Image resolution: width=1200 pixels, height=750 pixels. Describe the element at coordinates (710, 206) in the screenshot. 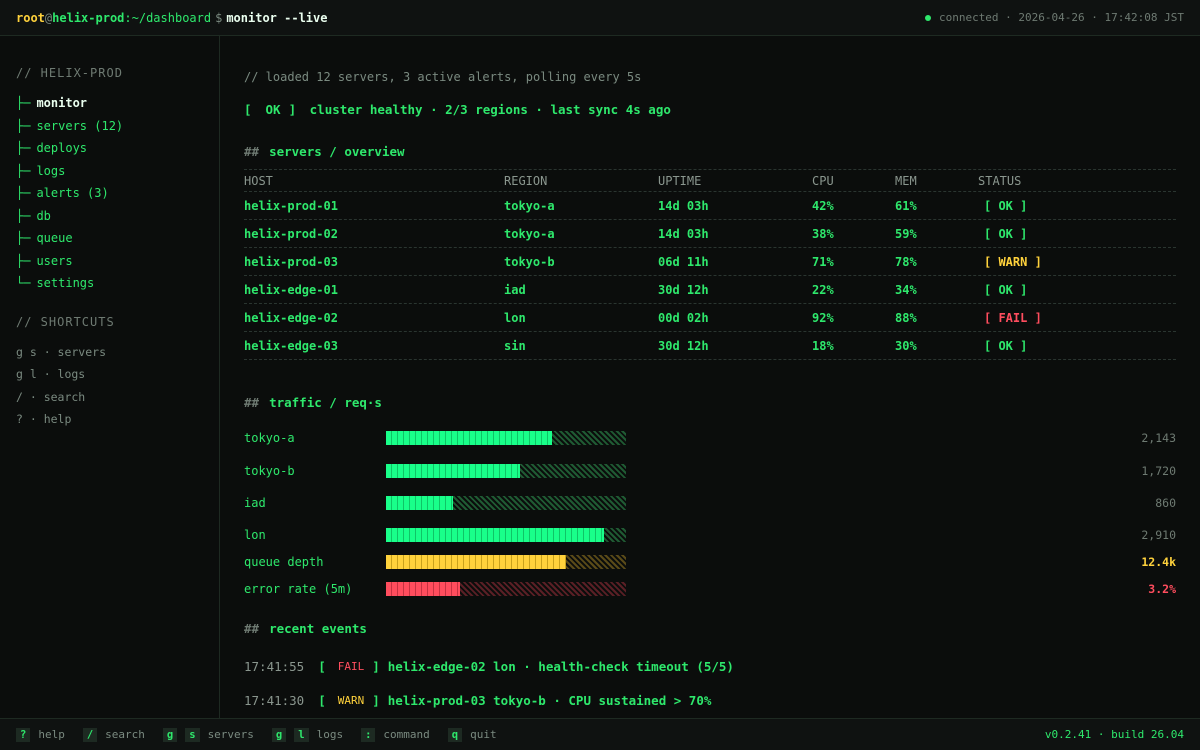

I see `table-row: helix-prod-01 tokyo-a 14d 03h 42% 61% [ OK ]` at that location.